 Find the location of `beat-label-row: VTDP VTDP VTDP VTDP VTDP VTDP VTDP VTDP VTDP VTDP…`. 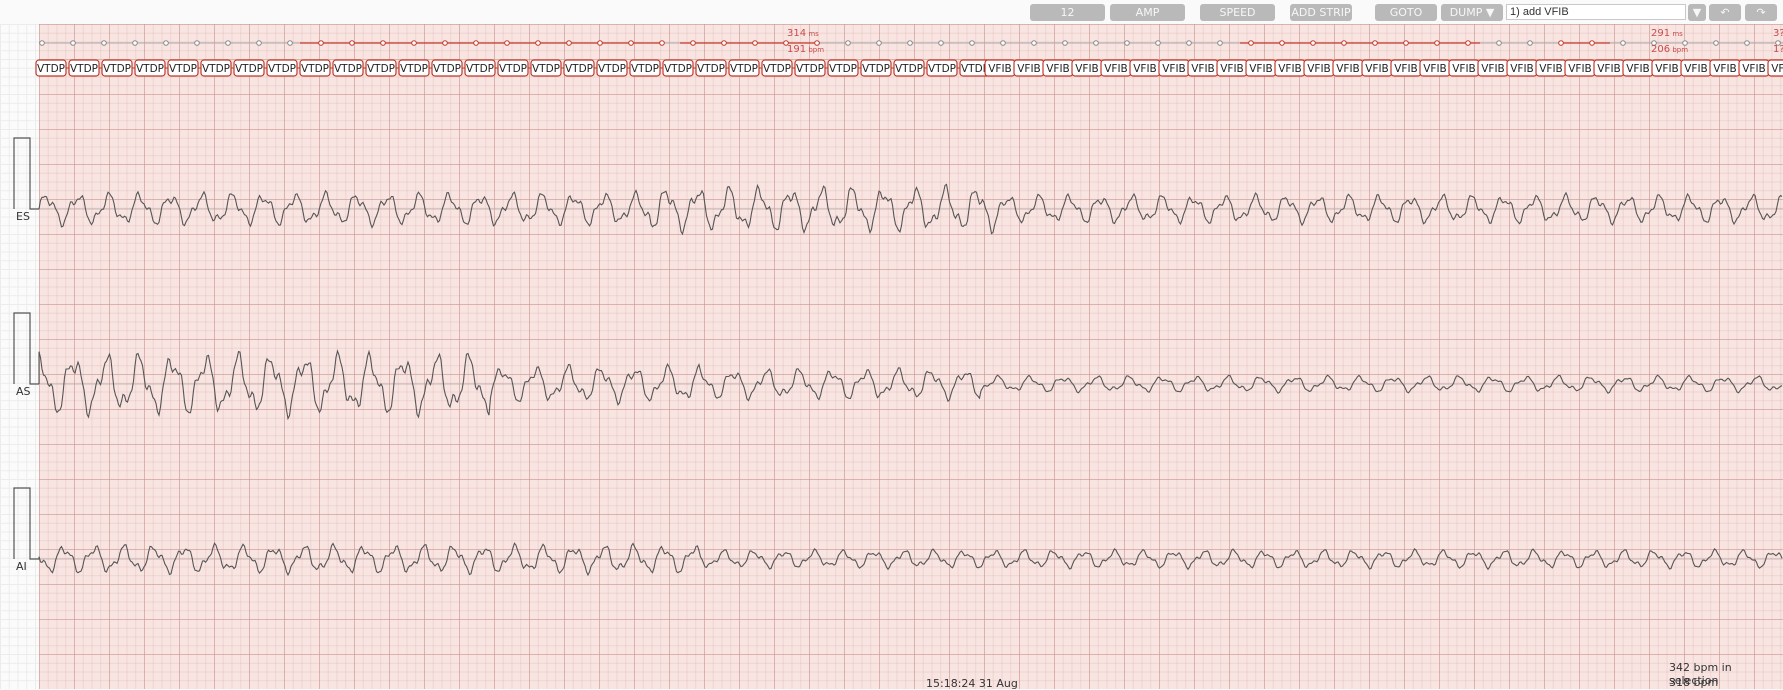

beat-label-row: VTDP VTDP VTDP VTDP VTDP VTDP VTDP VTDP VTDP VTDP… is located at coordinates (909, 68).